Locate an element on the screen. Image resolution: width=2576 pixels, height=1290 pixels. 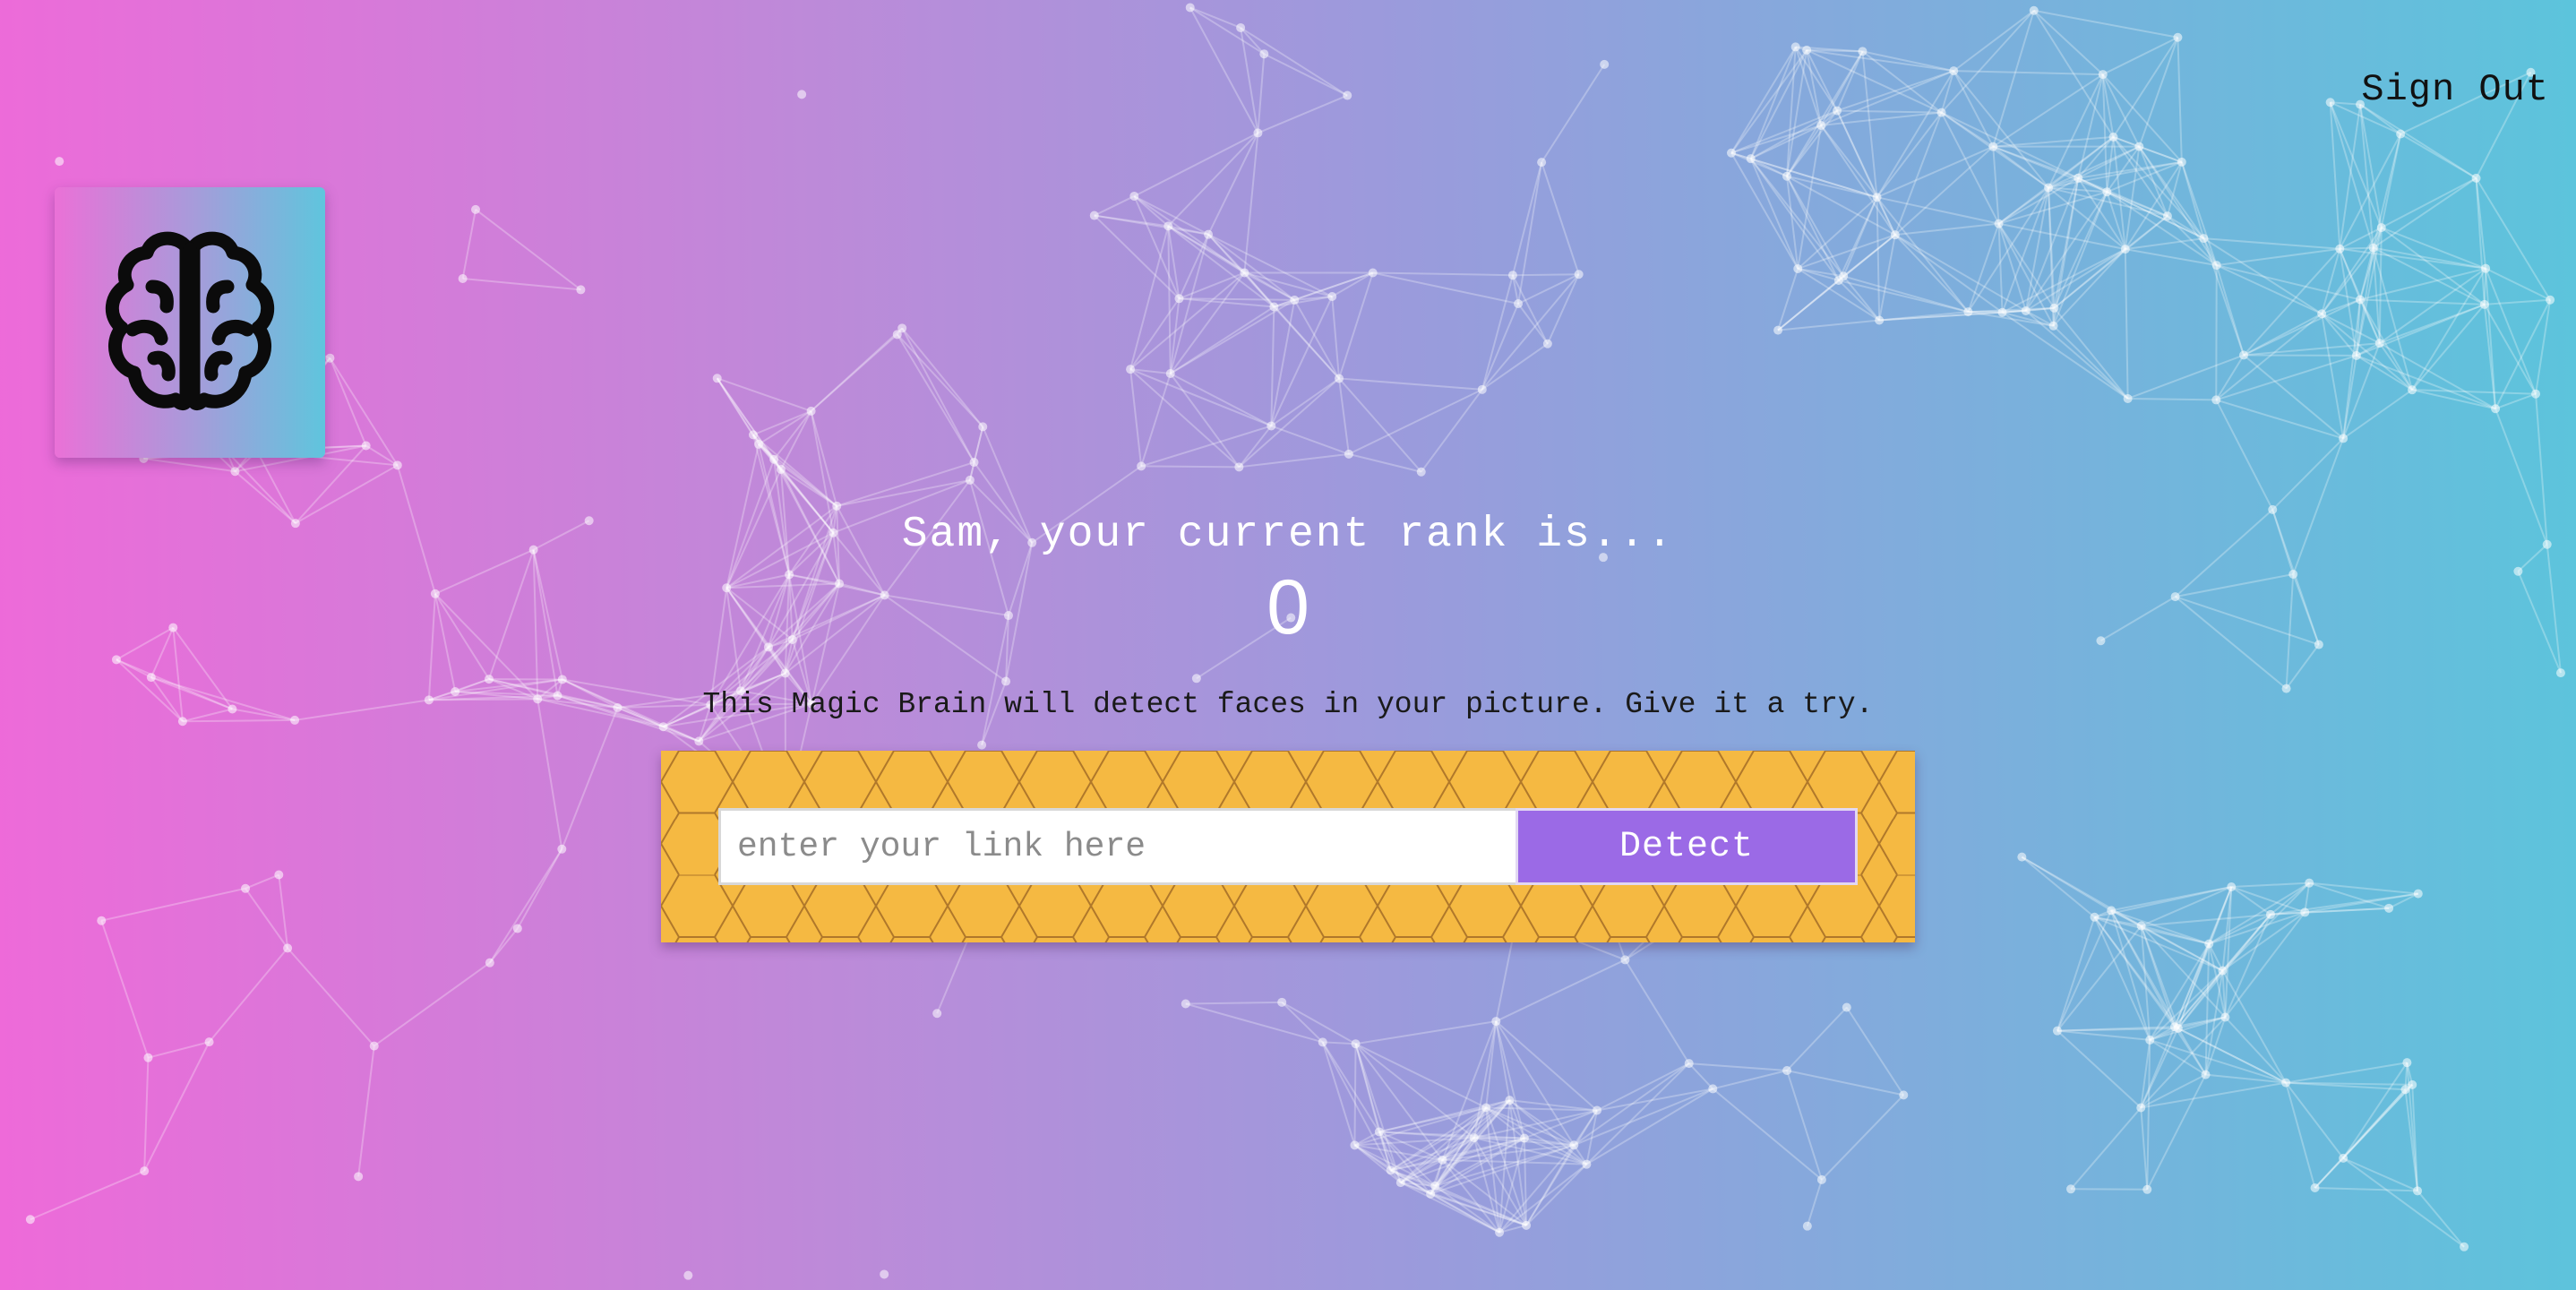
logo-tile is located at coordinates (190, 322).